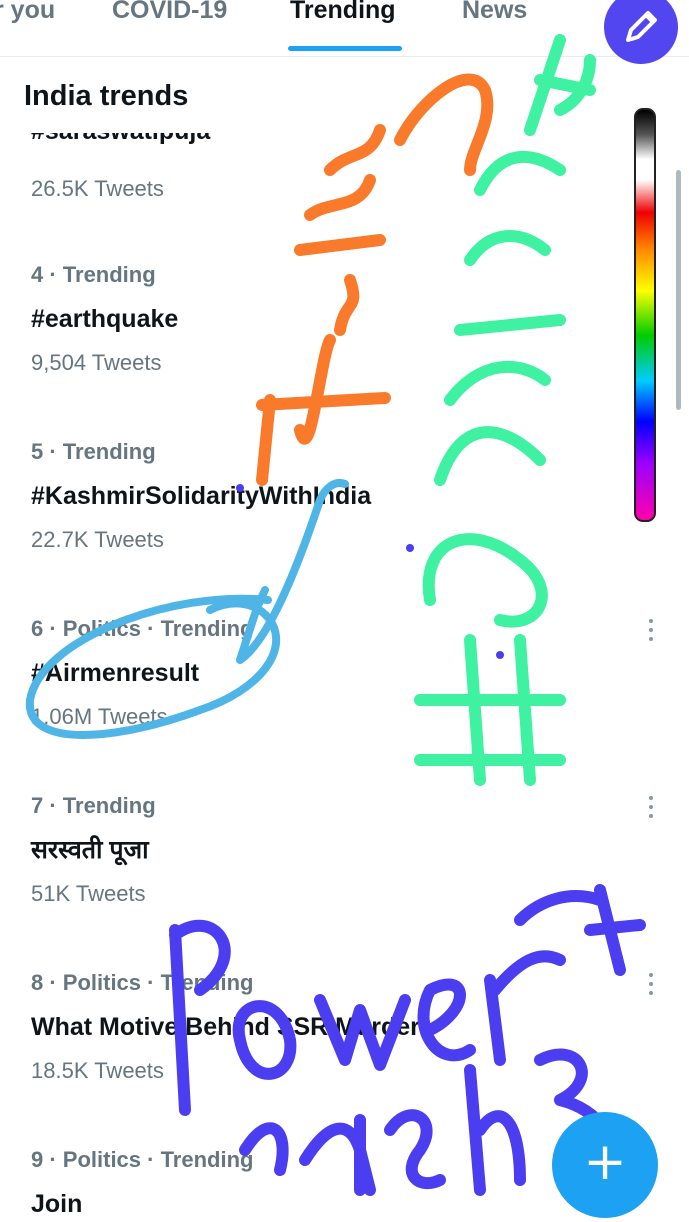  What do you see at coordinates (292, 571) in the screenshot?
I see `blue-arrow-annotation` at bounding box center [292, 571].